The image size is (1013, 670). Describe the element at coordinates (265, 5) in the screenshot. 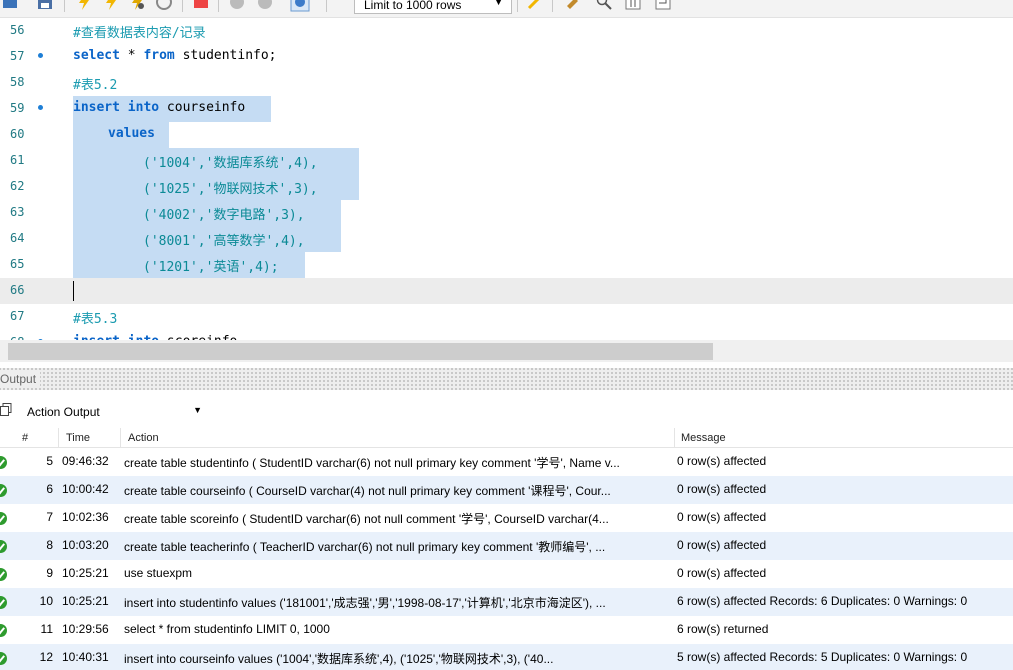

I see `rollback-icon` at that location.